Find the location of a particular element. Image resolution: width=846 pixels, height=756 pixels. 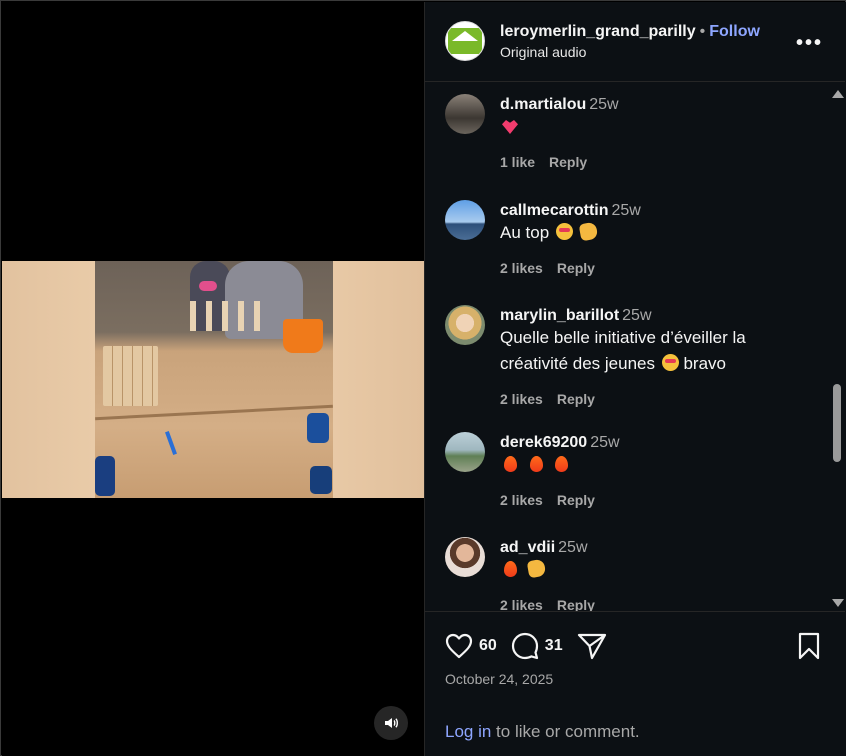

pen is located at coordinates (171, 443).